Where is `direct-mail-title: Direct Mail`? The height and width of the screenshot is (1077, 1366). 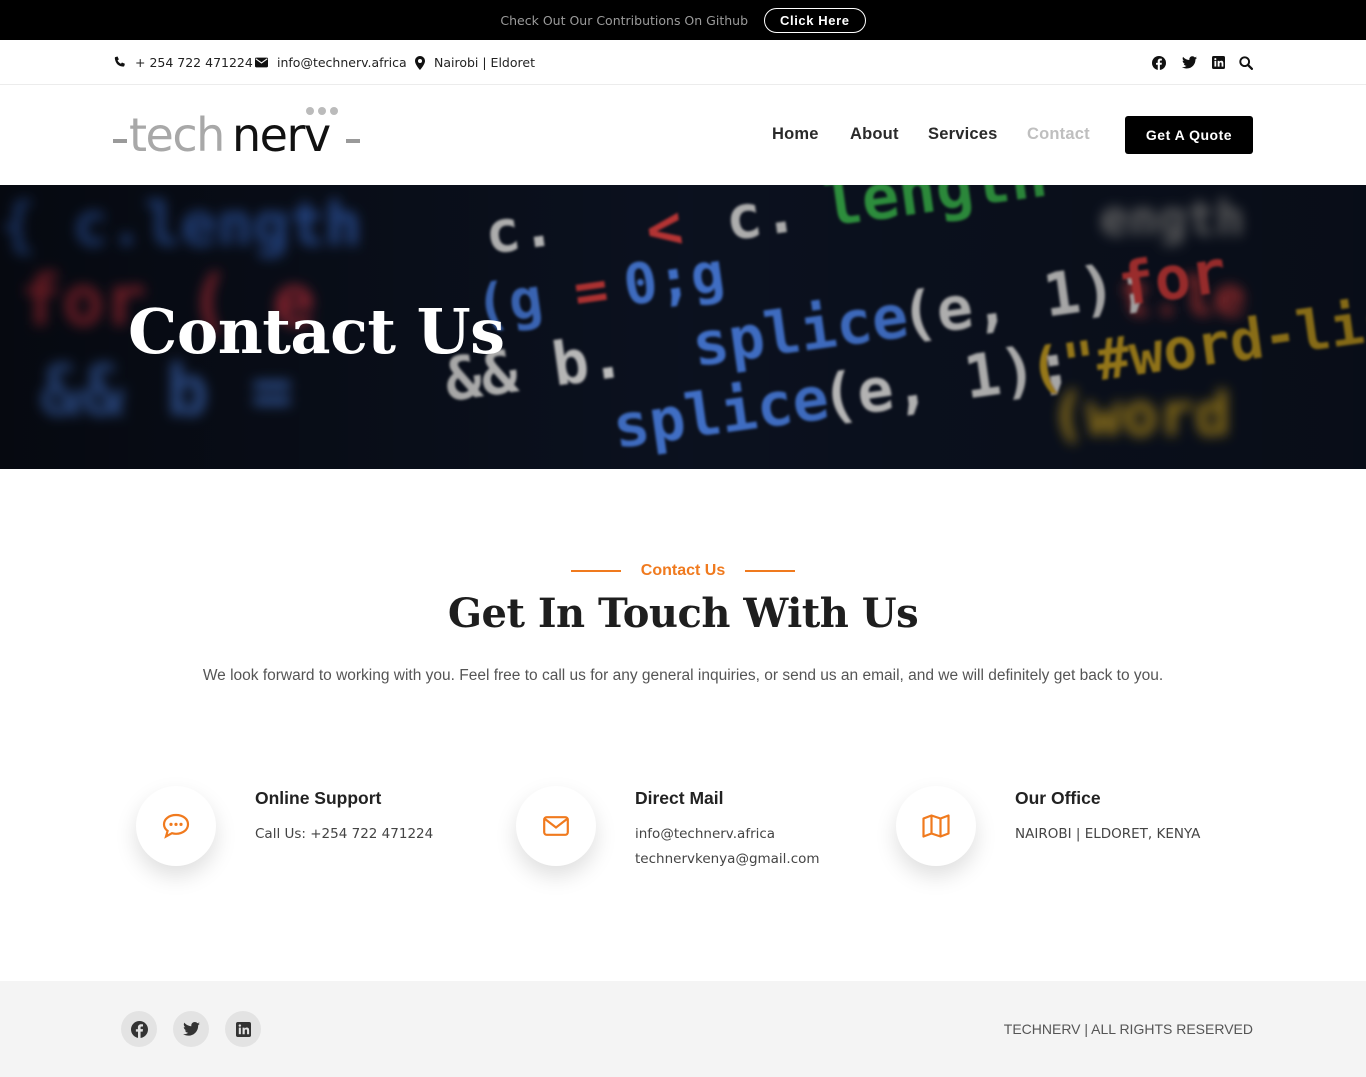 direct-mail-title: Direct Mail is located at coordinates (679, 798).